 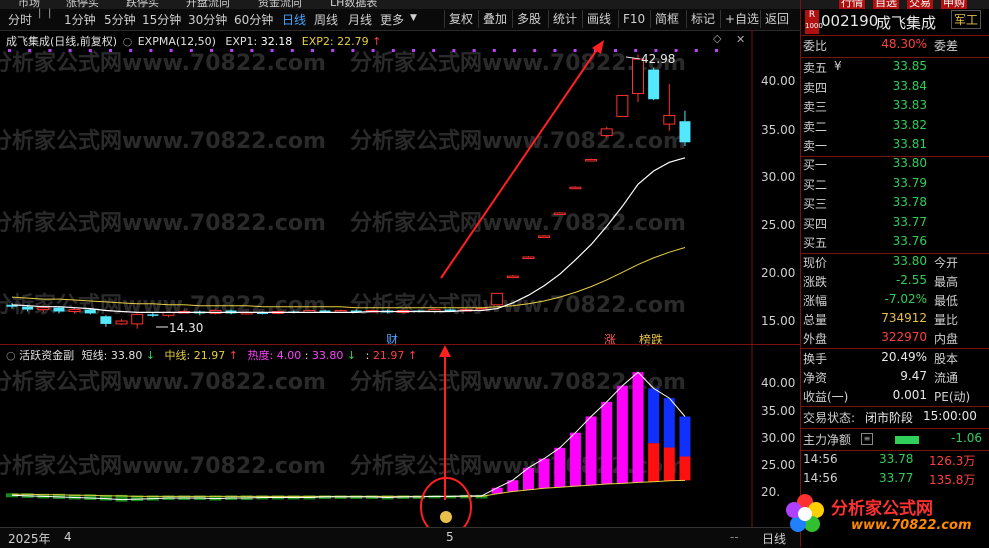 What do you see at coordinates (392, 19) in the screenshot?
I see `period-button-more: 更多` at bounding box center [392, 19].